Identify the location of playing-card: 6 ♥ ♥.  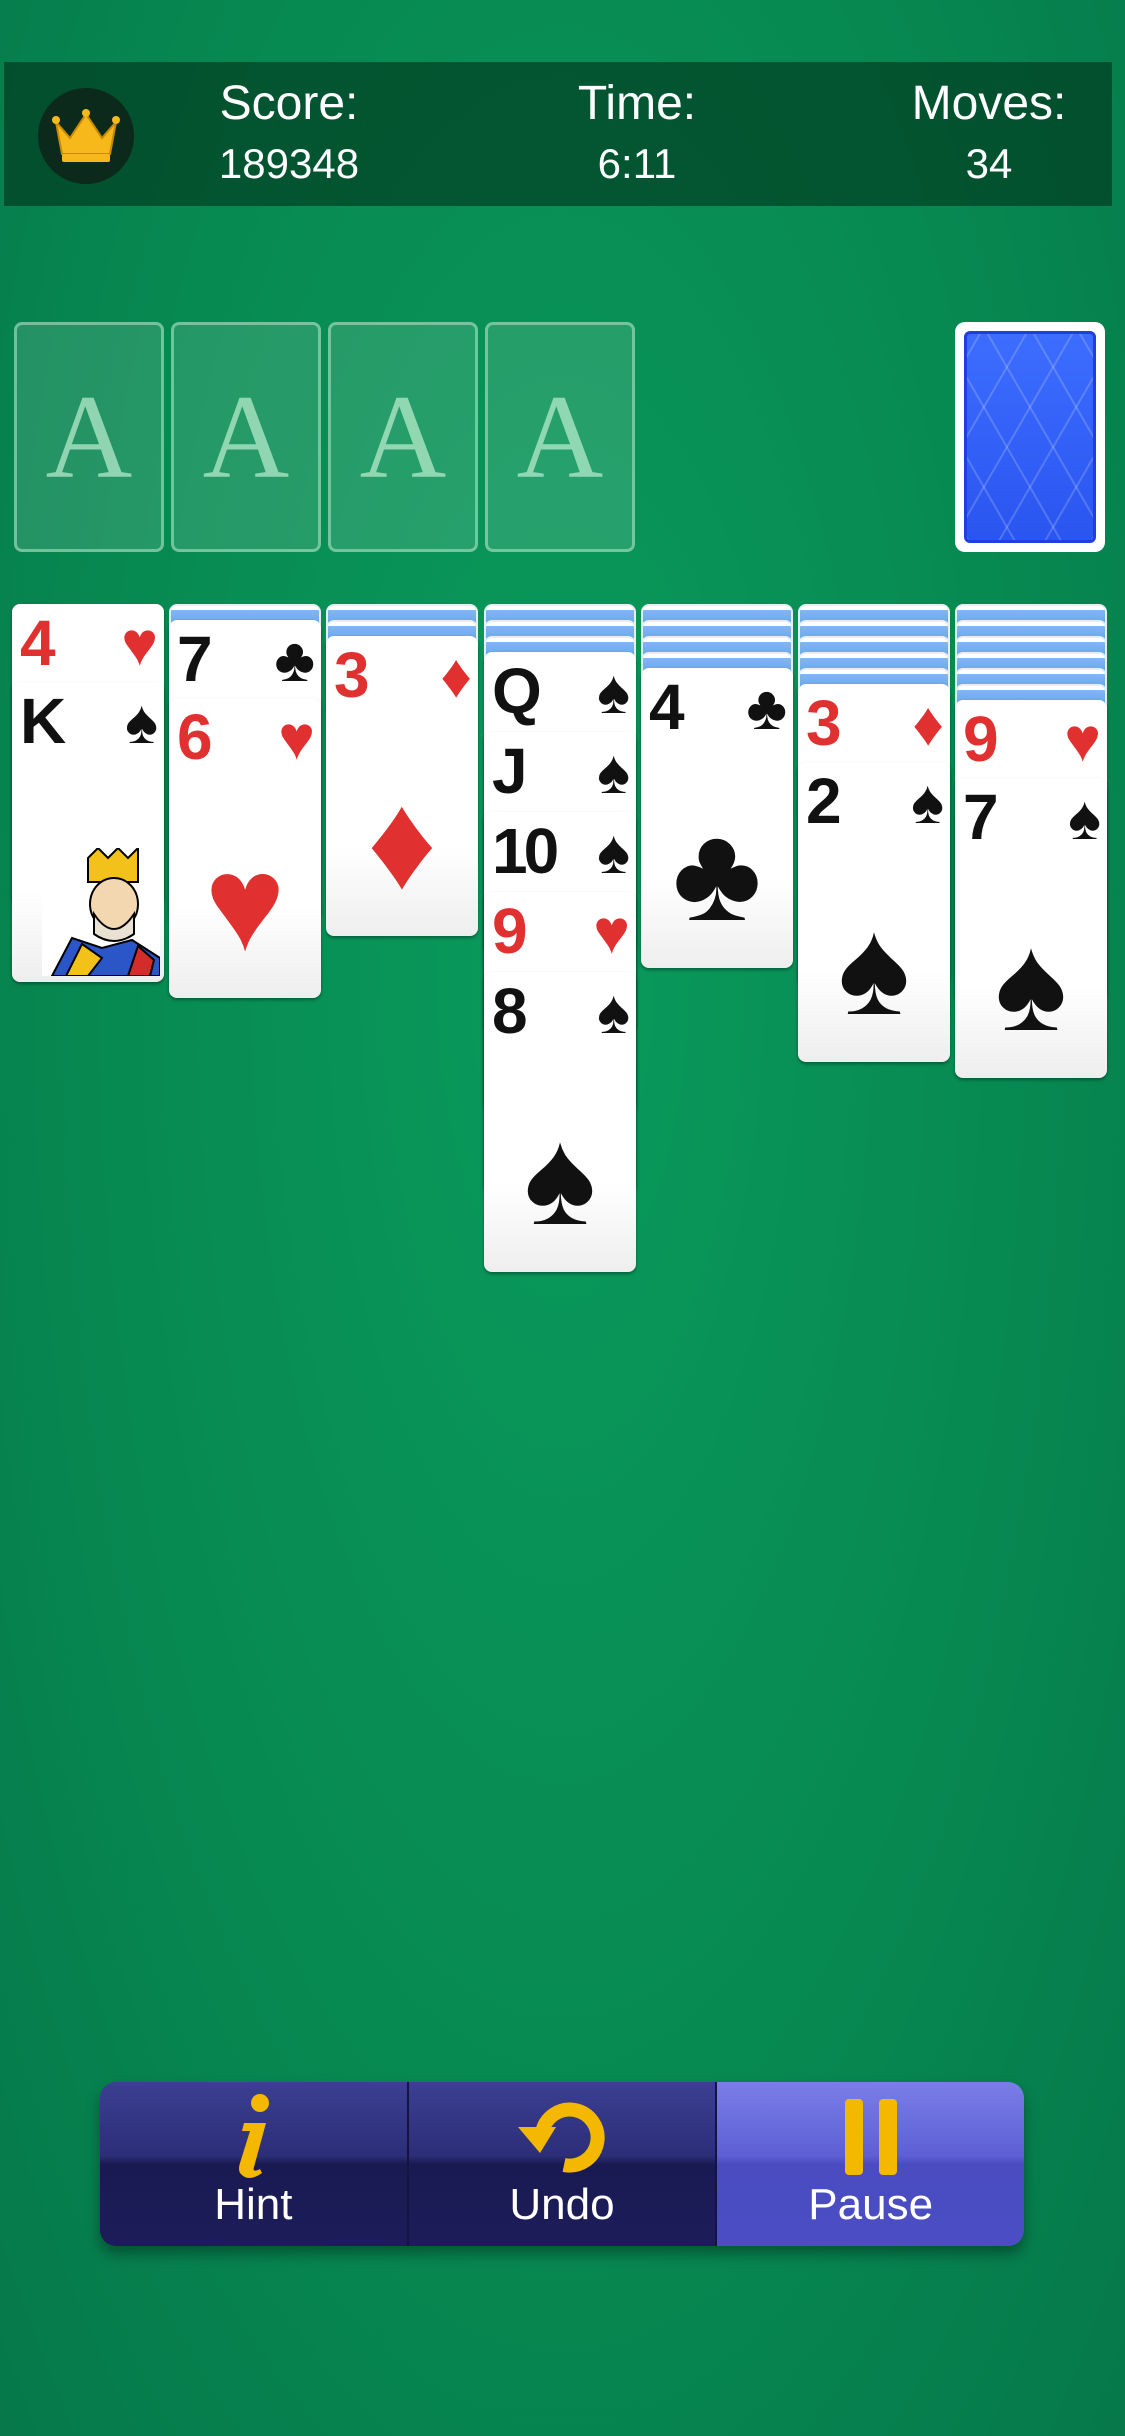
(245, 848).